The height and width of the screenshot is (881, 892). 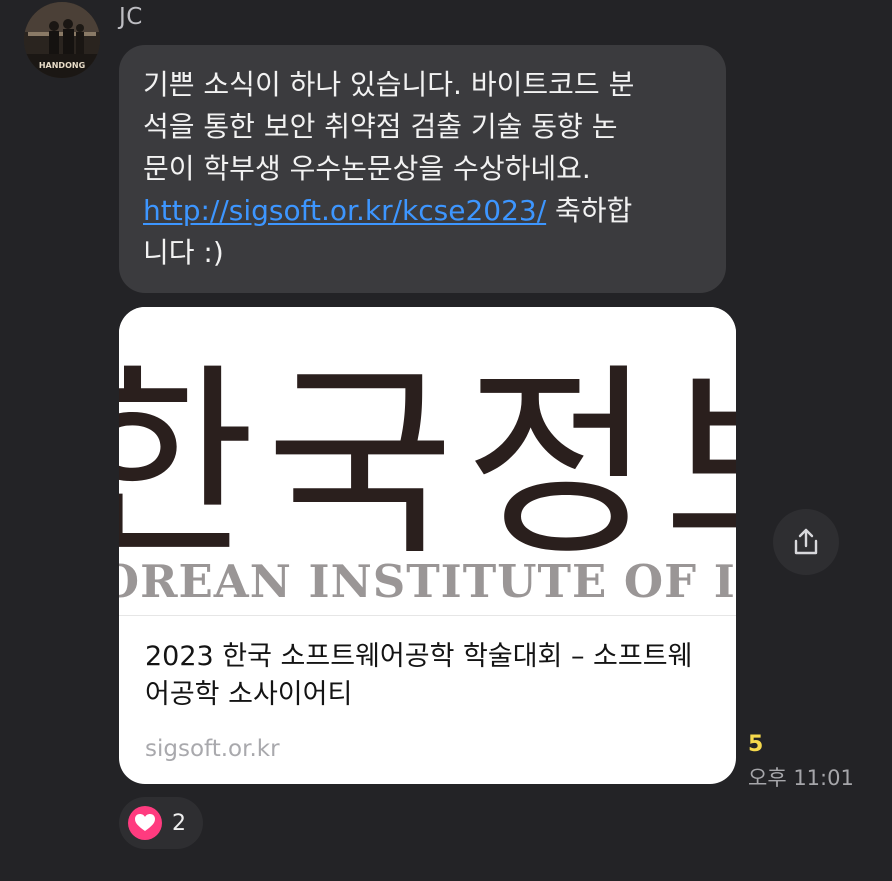 I want to click on reaction-chip: 2, so click(x=161, y=823).